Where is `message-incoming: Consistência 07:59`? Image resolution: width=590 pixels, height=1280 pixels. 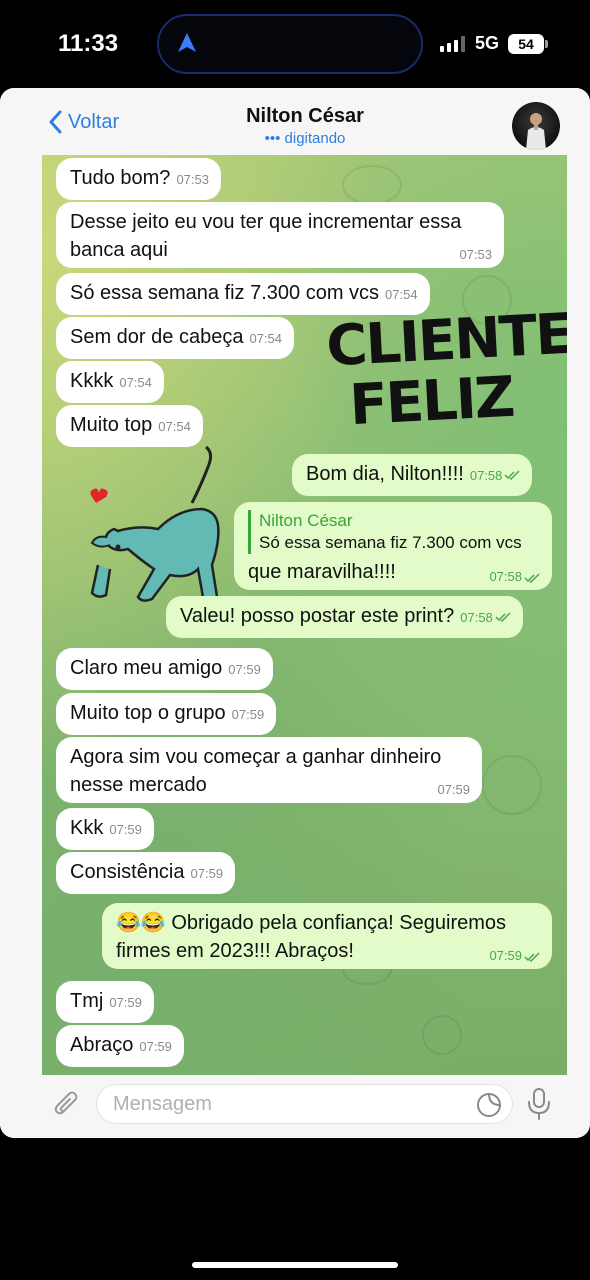 message-incoming: Consistência 07:59 is located at coordinates (146, 873).